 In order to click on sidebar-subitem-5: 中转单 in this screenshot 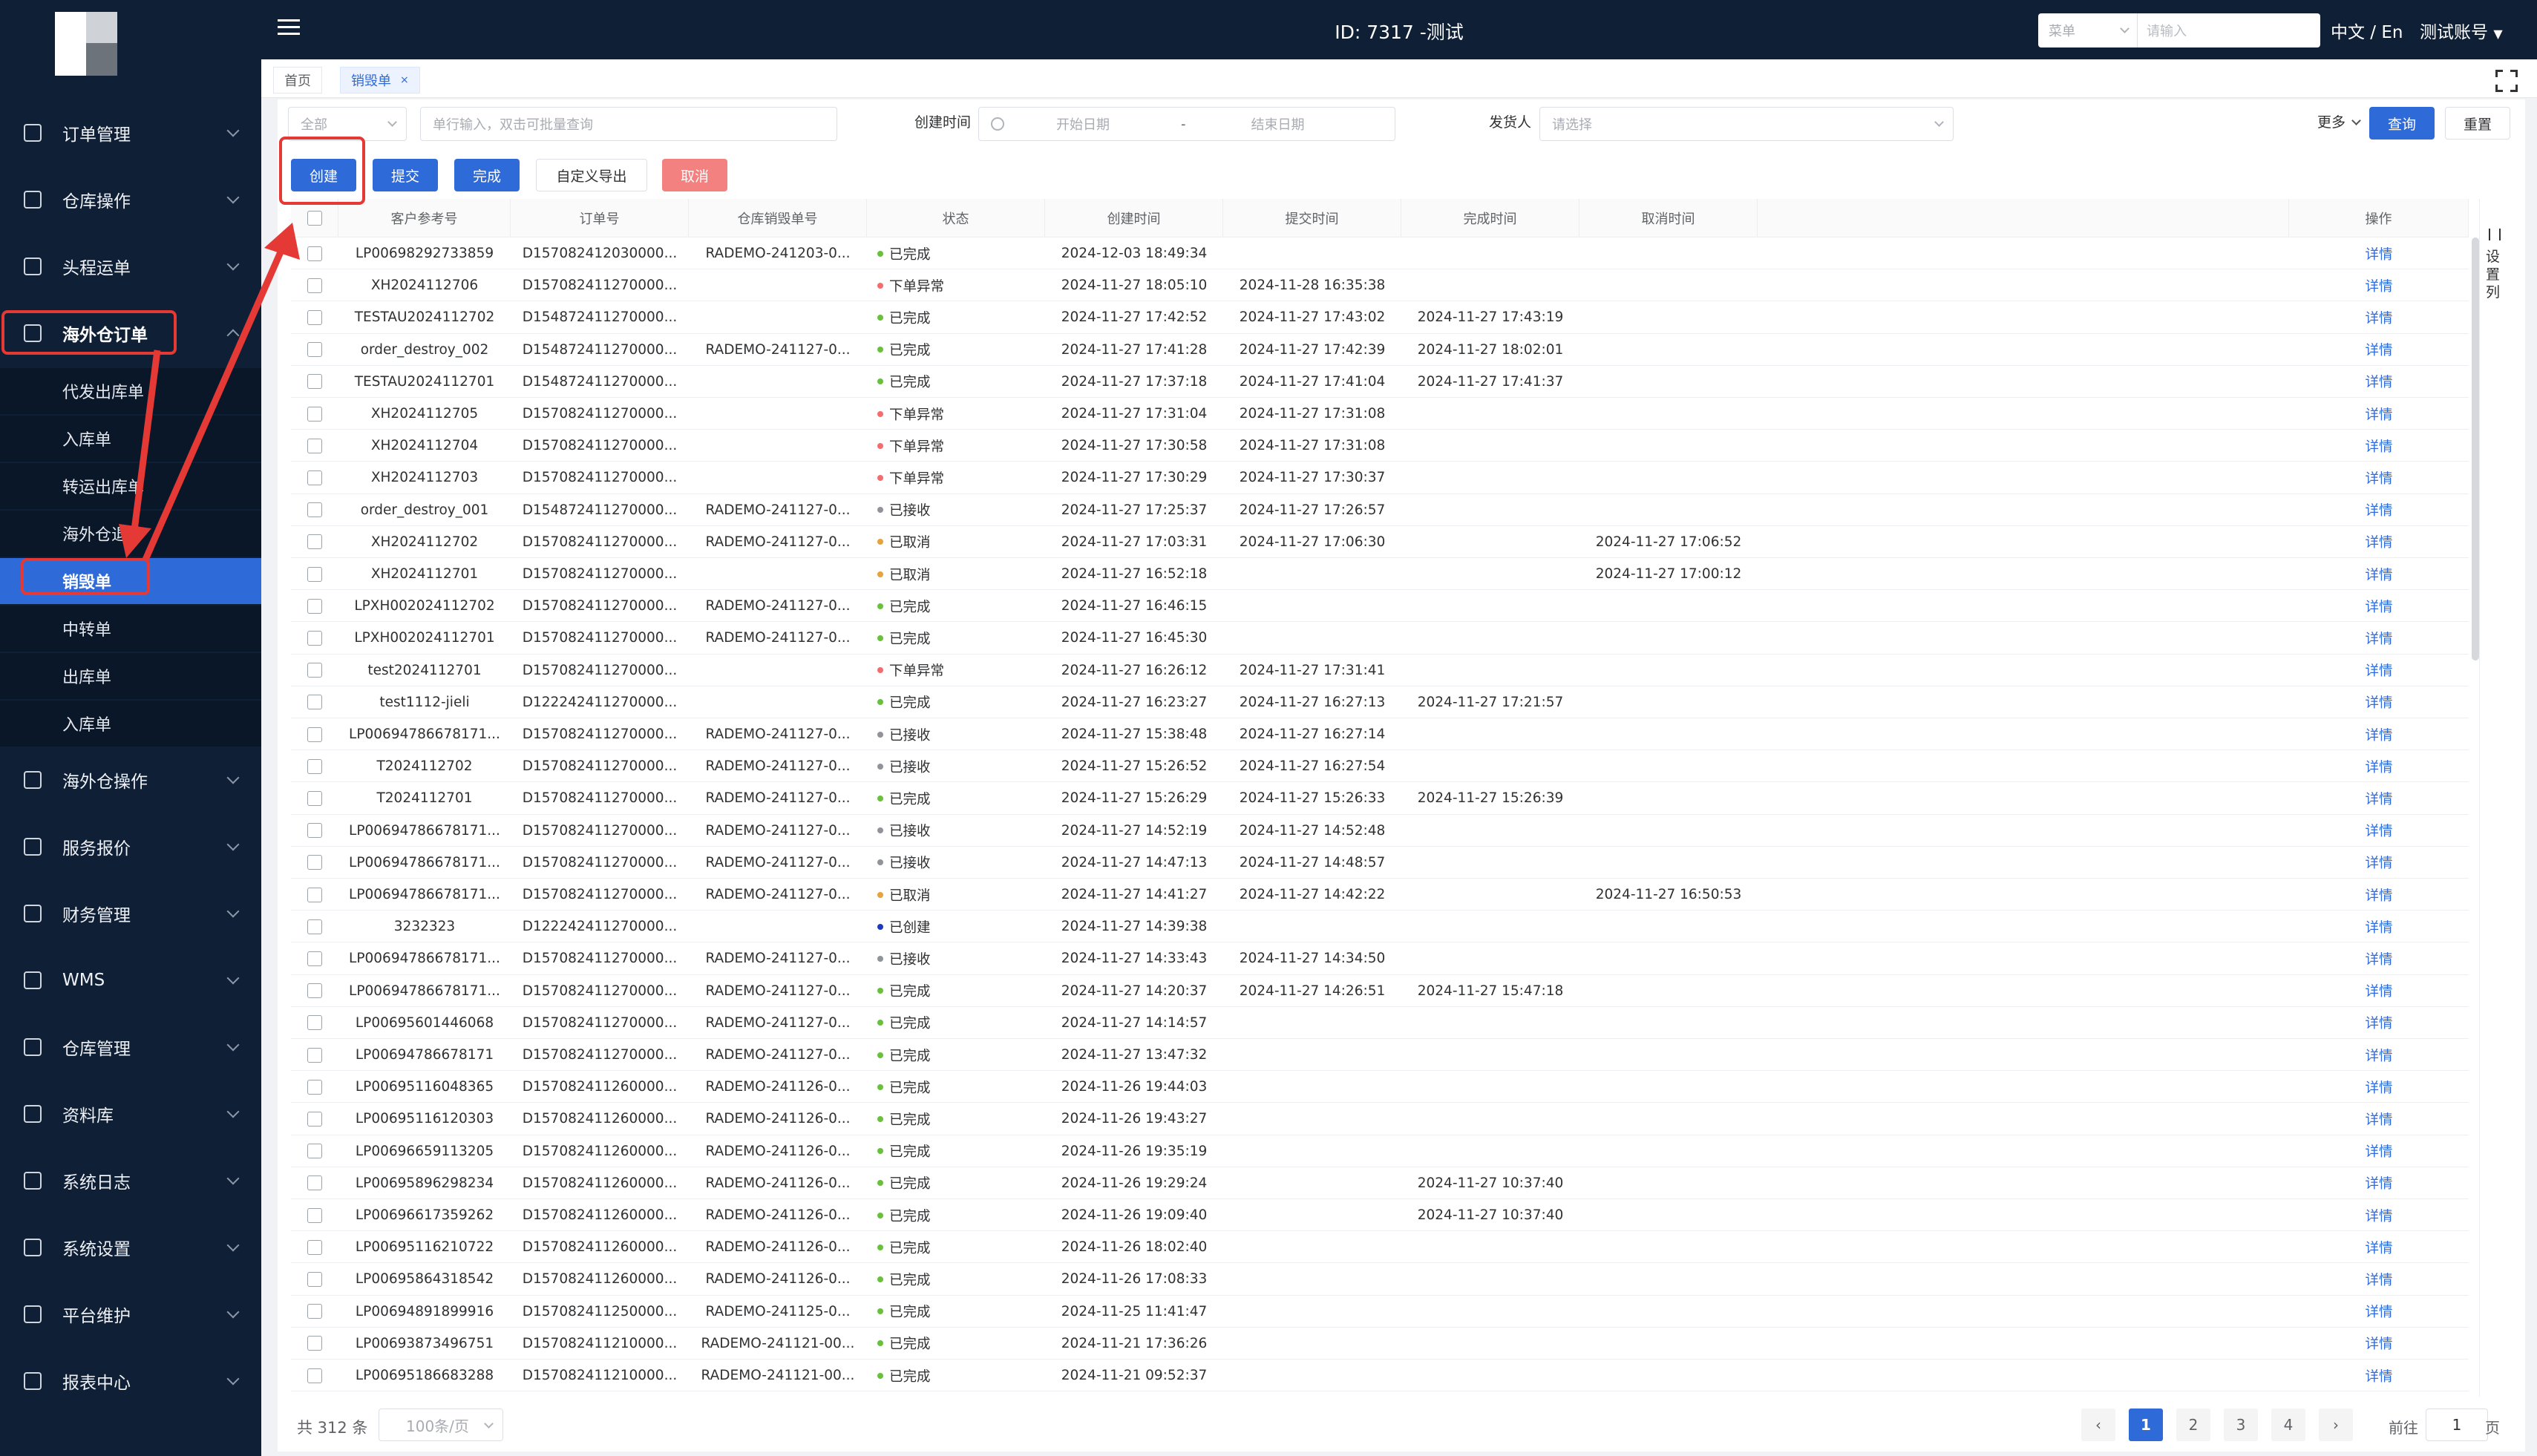, I will do `click(130, 629)`.